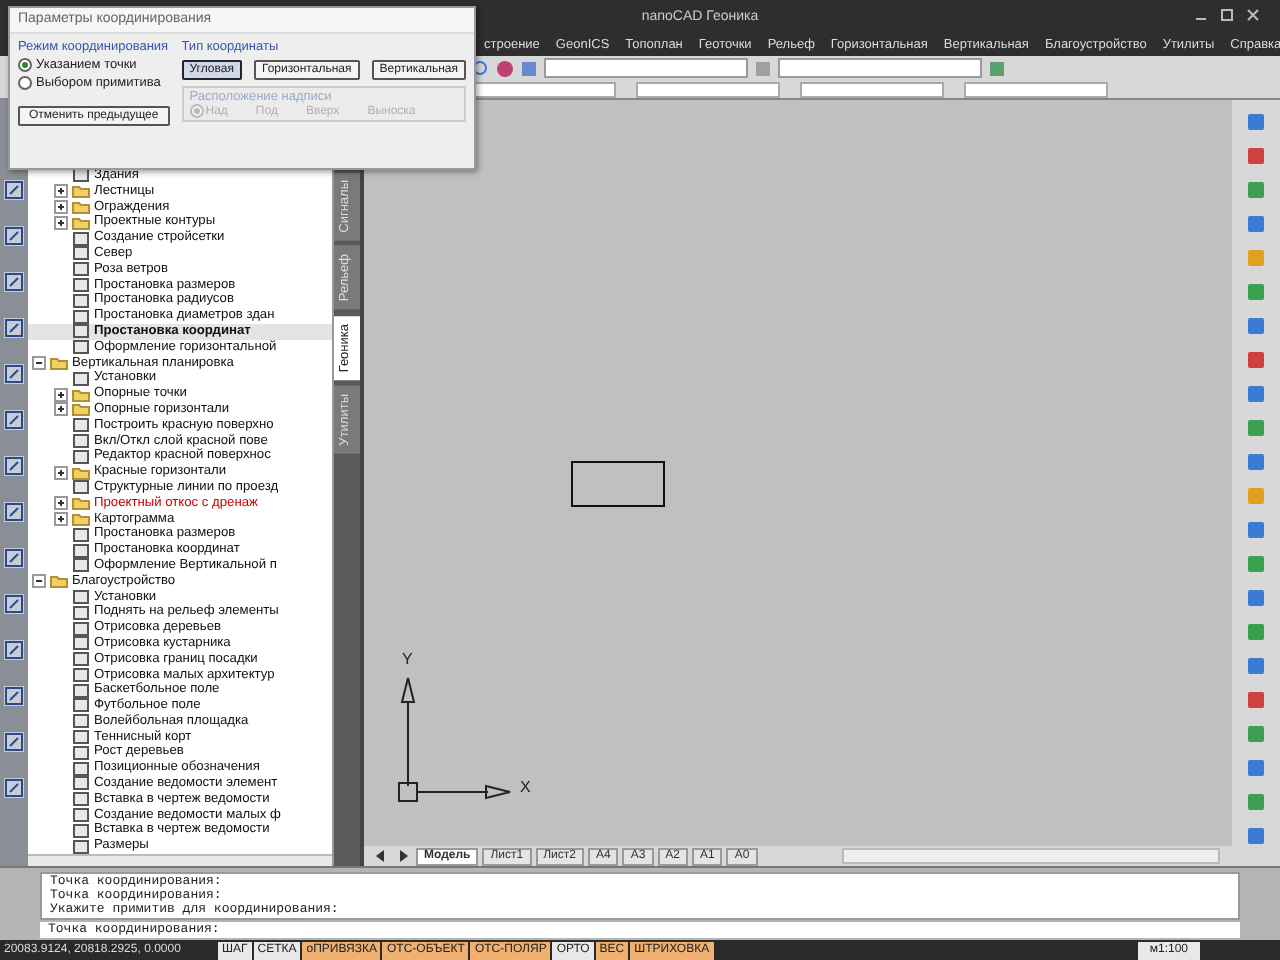  What do you see at coordinates (59, 581) in the screenshot?
I see `folder-icon` at bounding box center [59, 581].